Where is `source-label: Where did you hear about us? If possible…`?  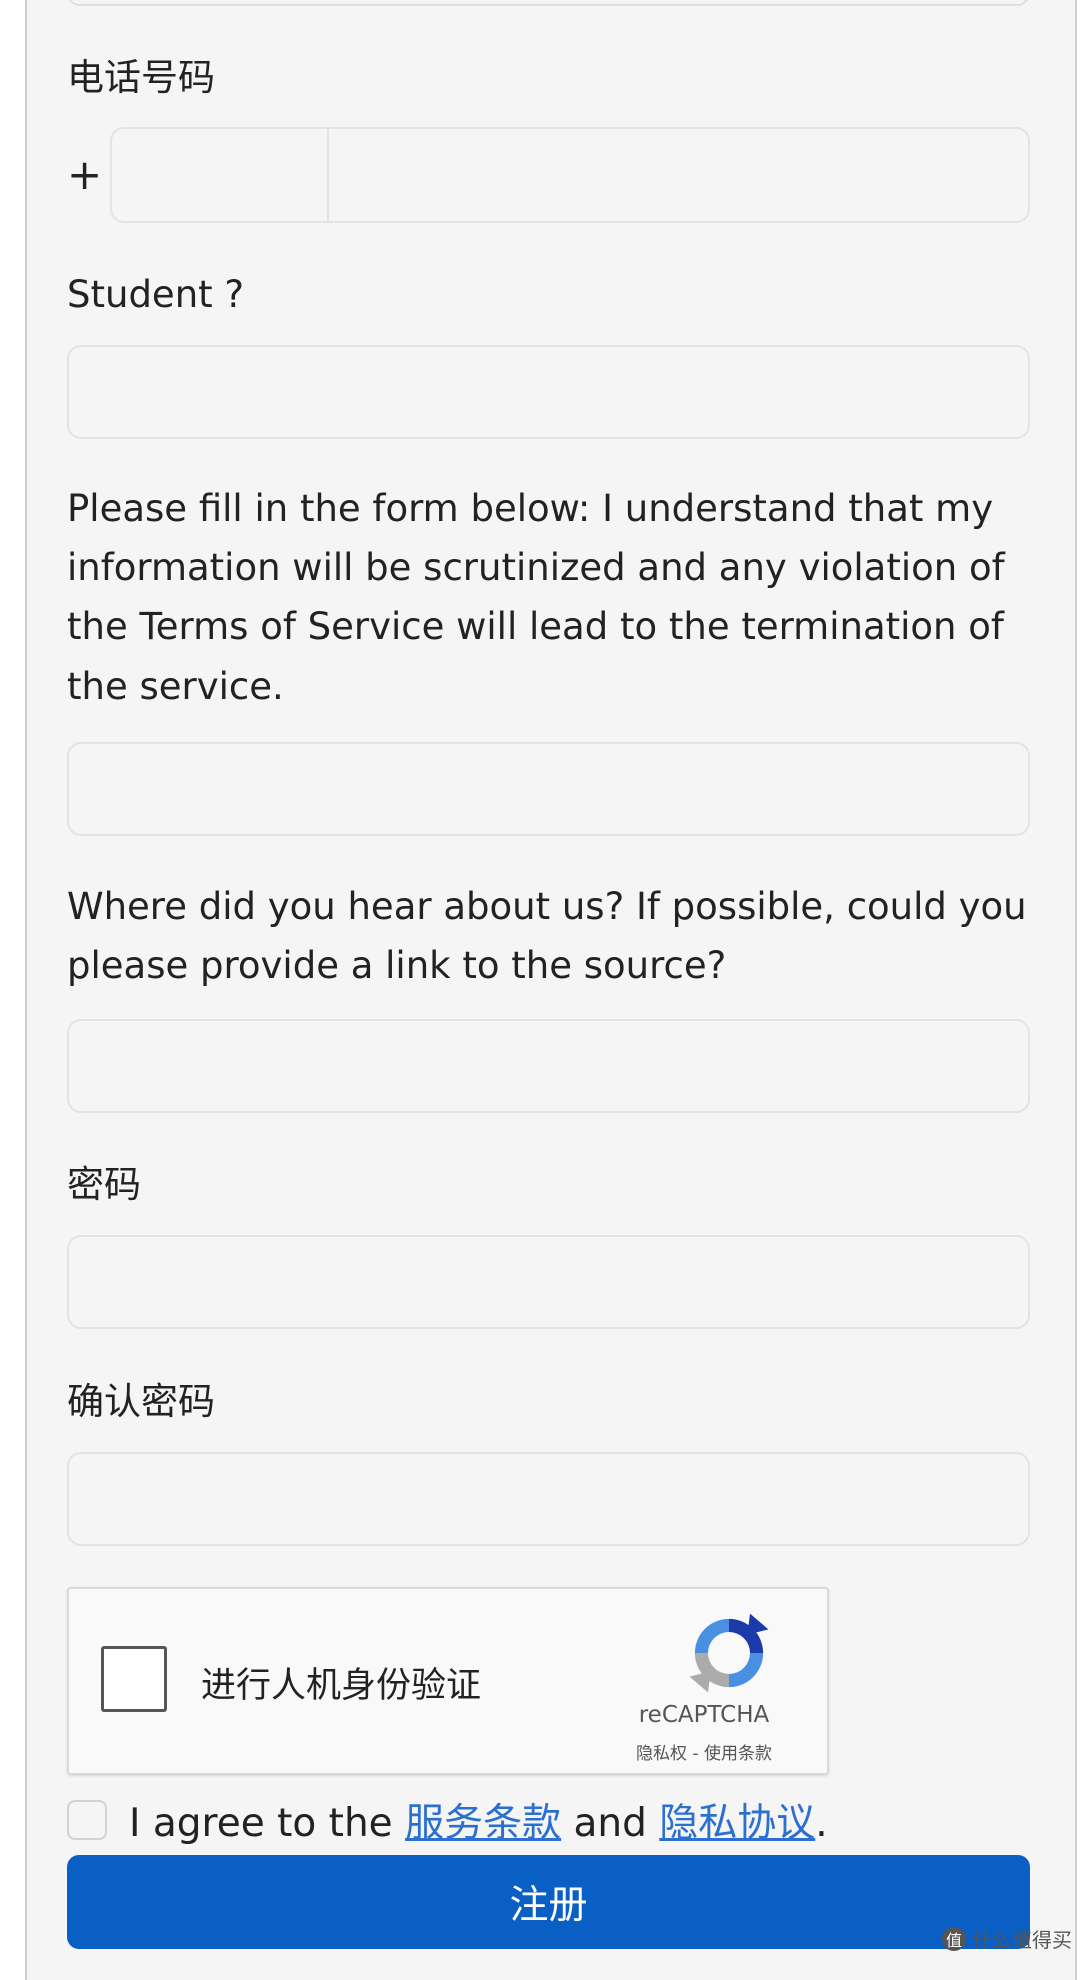
source-label: Where did you hear about us? If possible… is located at coordinates (547, 936).